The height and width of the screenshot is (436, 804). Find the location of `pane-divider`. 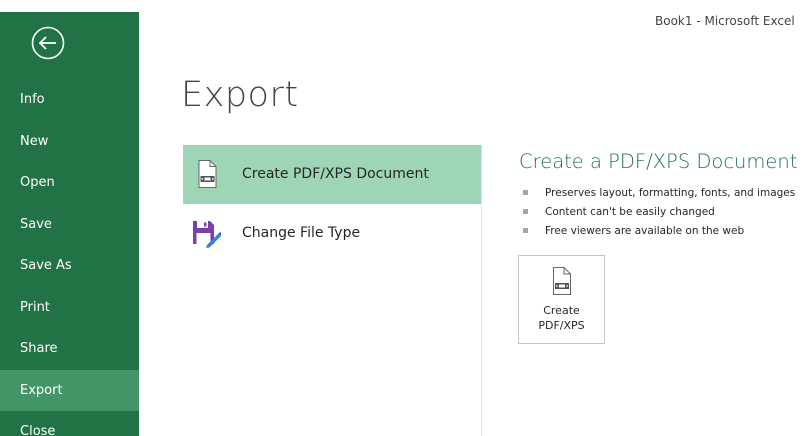

pane-divider is located at coordinates (481, 290).